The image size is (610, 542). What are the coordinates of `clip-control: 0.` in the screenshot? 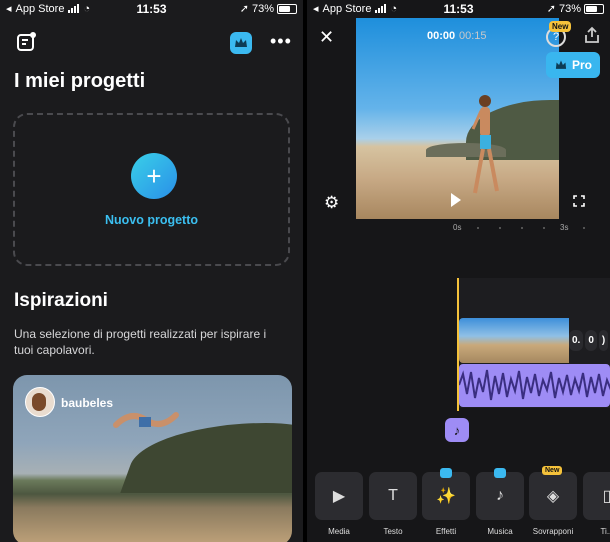 It's located at (576, 340).